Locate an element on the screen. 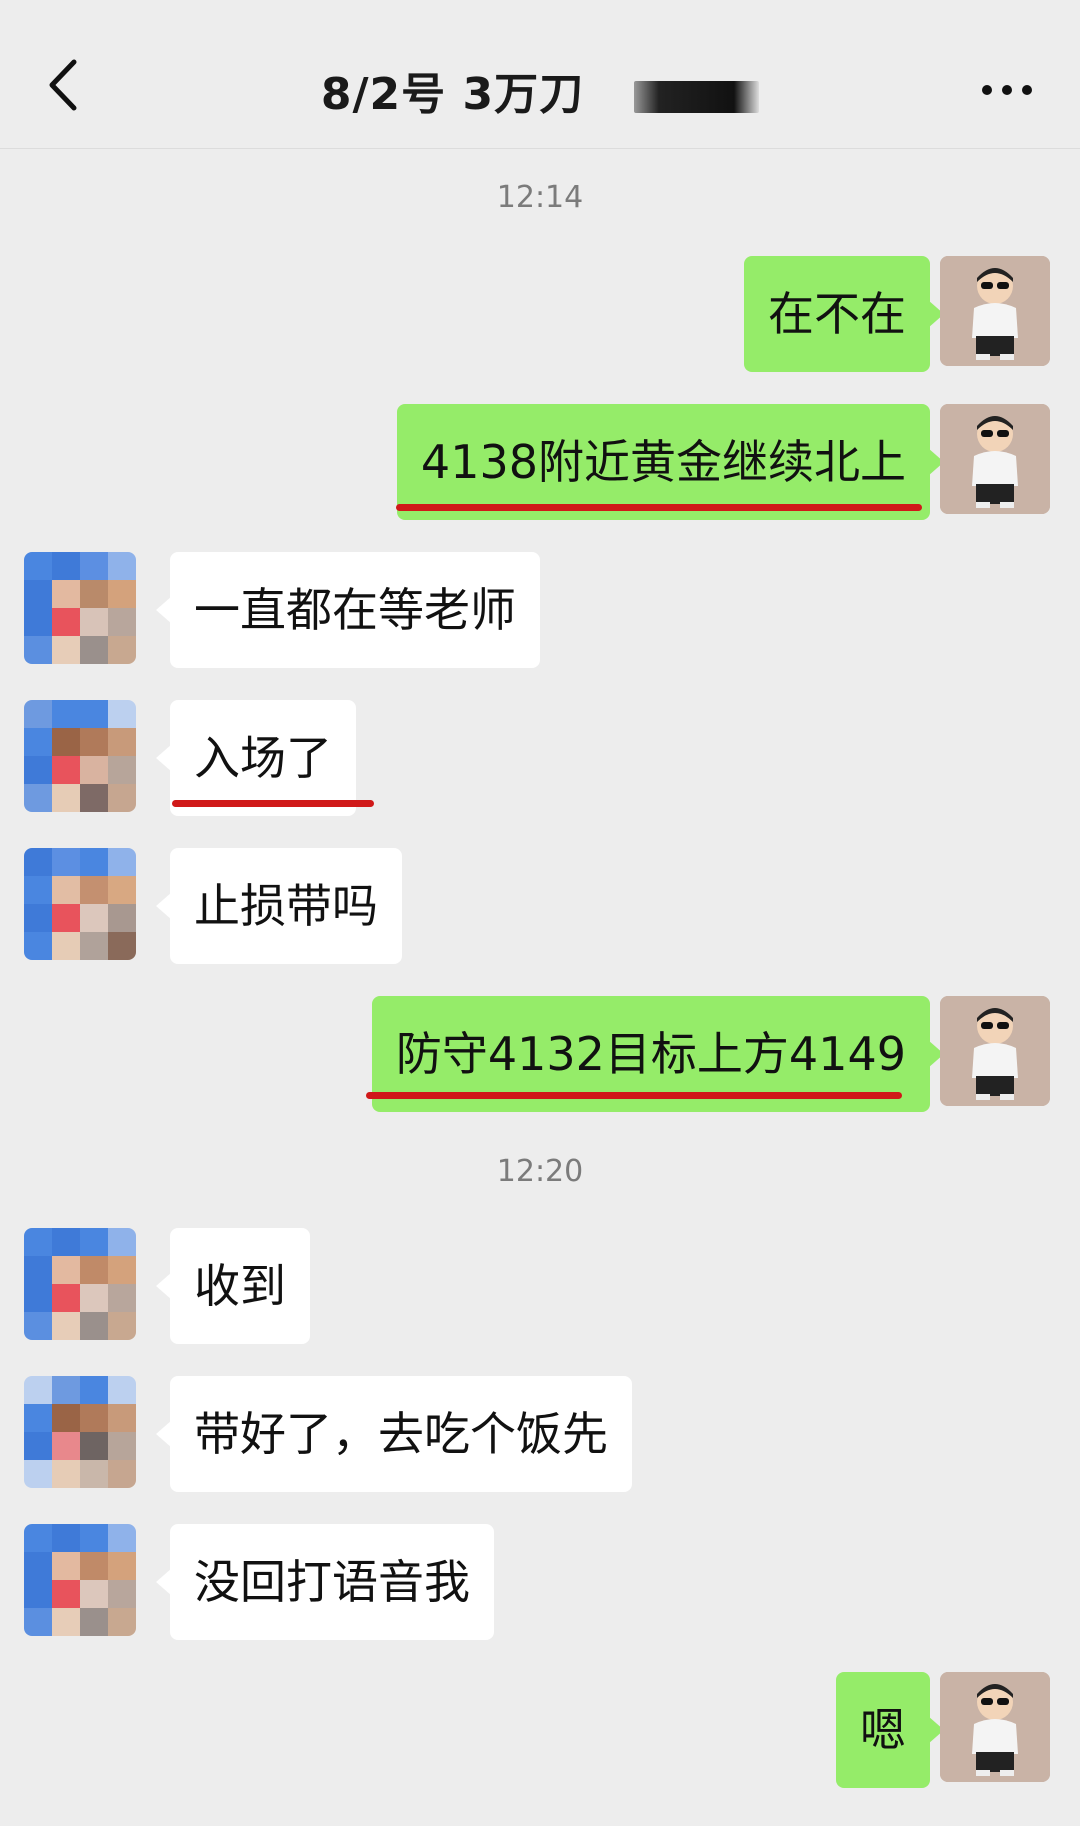 This screenshot has height=1826, width=1080. message-bubble: 带好了，去吃个饭先 is located at coordinates (394, 1434).